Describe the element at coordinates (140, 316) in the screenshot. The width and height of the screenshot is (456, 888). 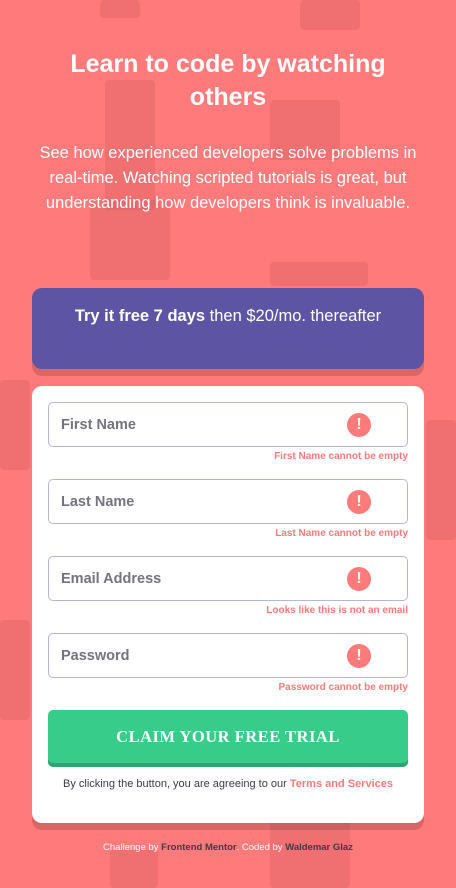
I see `promo-bold-text: Try it free 7 days` at that location.